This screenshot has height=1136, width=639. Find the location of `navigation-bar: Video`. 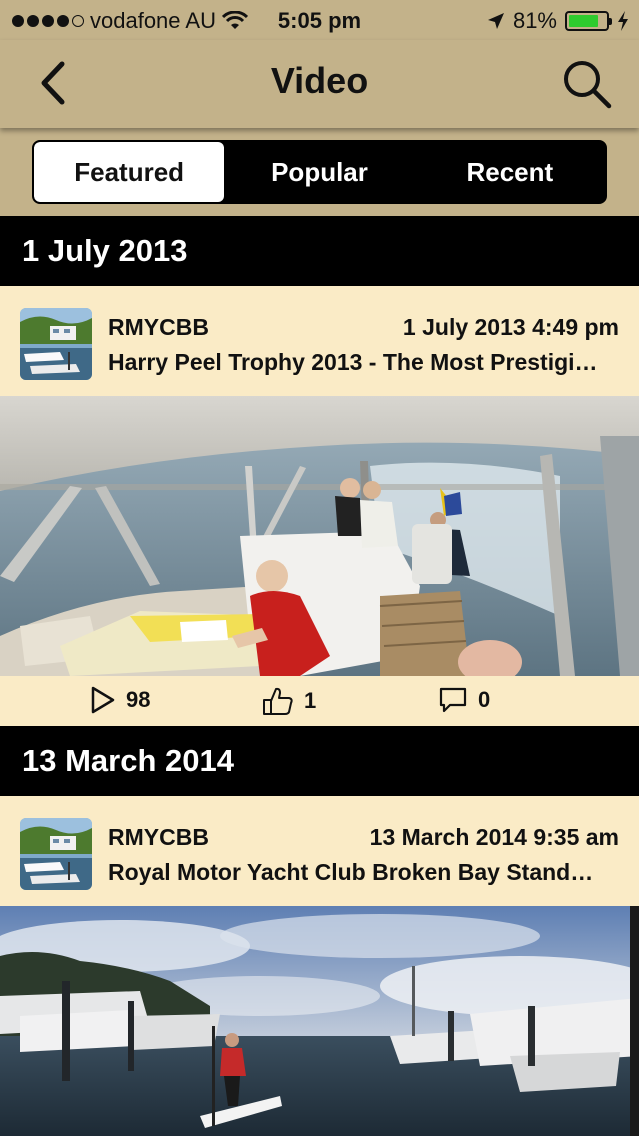

navigation-bar: Video is located at coordinates (319, 84).